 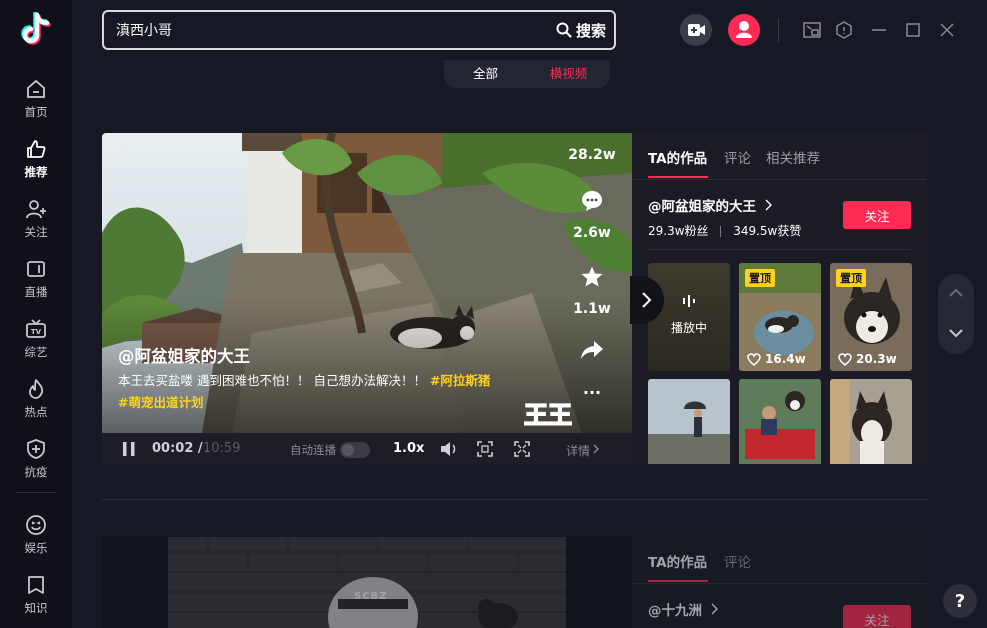 I want to click on search-input, so click(x=316, y=30).